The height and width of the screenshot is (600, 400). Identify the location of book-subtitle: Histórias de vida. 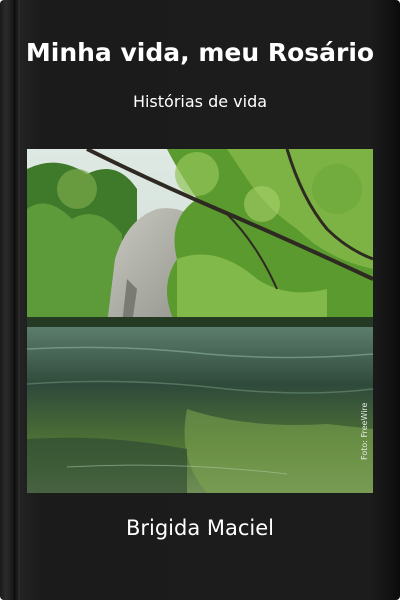
(200, 101).